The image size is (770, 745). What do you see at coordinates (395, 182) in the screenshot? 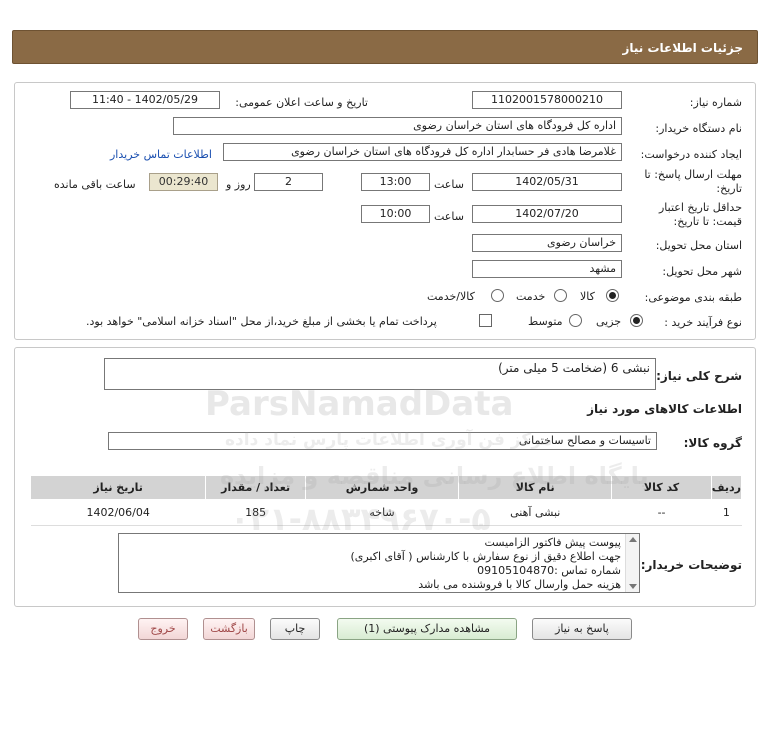
I see `reply-deadline-time: 13:00` at bounding box center [395, 182].